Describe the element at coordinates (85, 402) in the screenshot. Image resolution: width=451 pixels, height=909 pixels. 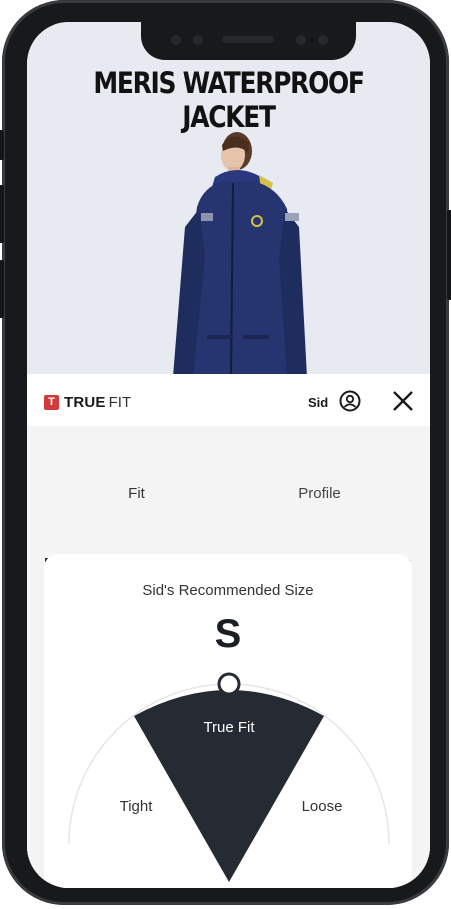
I see `logo-true-text: TRUE` at that location.